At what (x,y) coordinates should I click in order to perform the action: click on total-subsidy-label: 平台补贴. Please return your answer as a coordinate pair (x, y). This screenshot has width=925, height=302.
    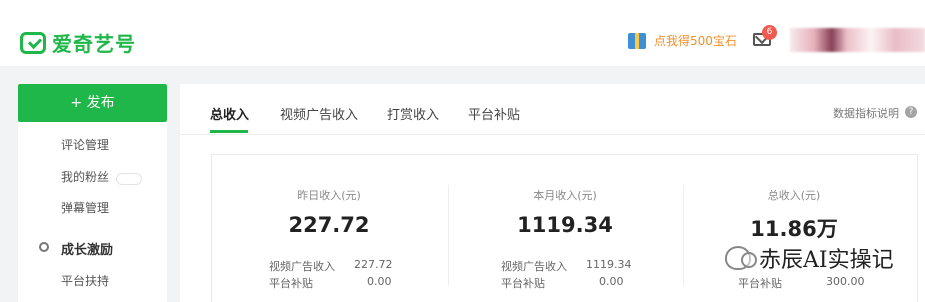
    Looking at the image, I should click on (760, 283).